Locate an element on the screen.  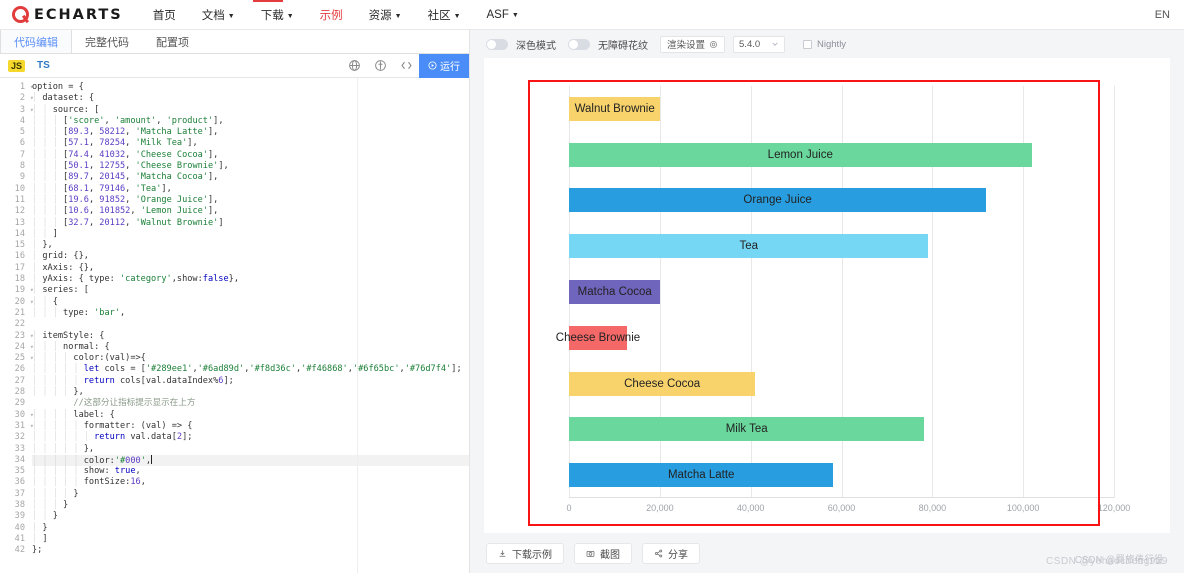
watermark: CSDN @yehaocheng929 CSDN @羁旅倦行役 is located at coordinates (1107, 561).